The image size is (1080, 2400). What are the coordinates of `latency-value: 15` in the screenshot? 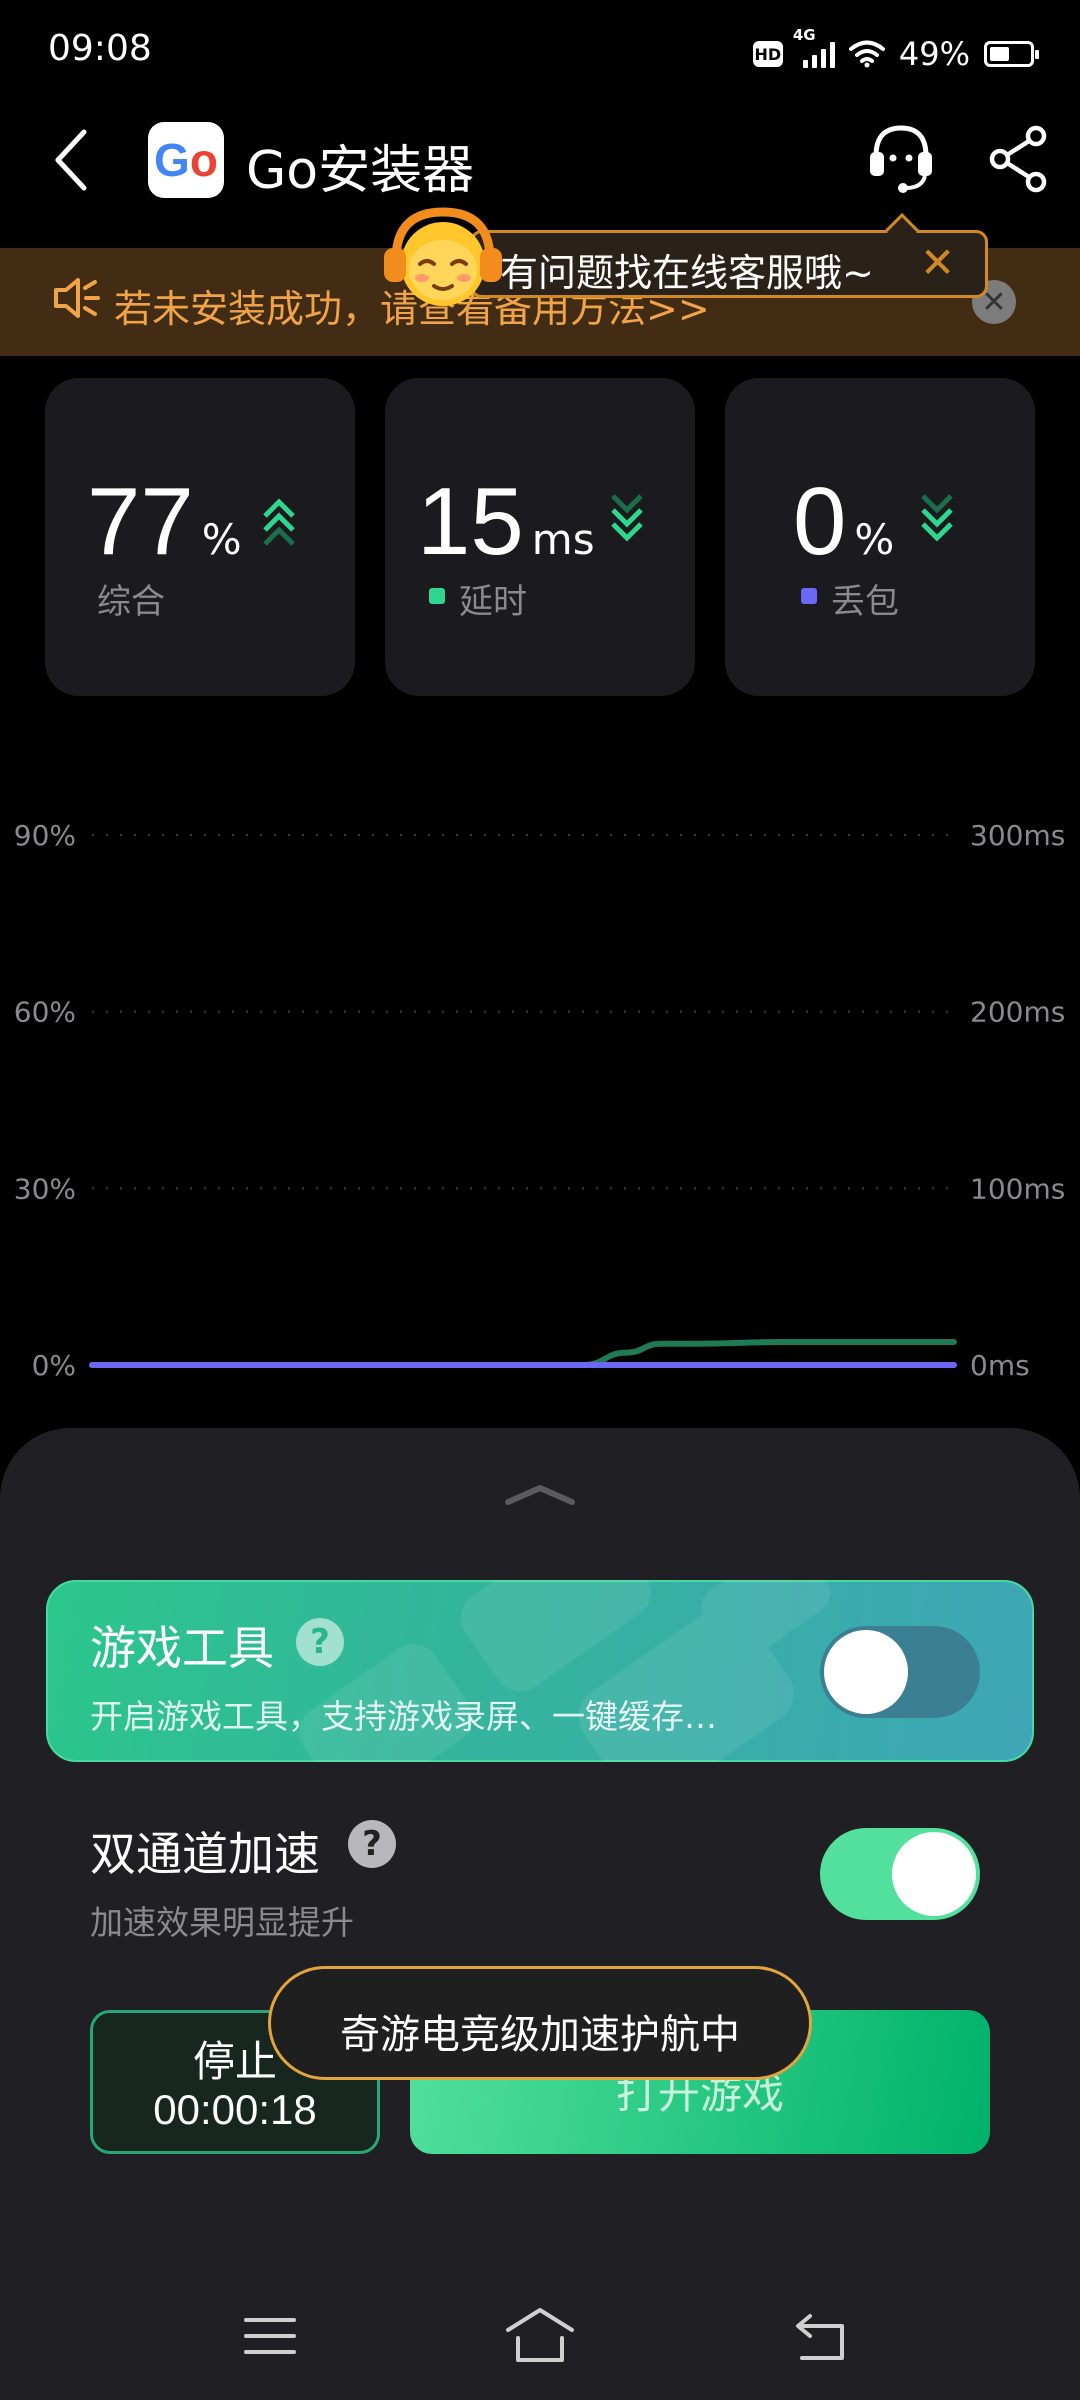 It's located at (470, 521).